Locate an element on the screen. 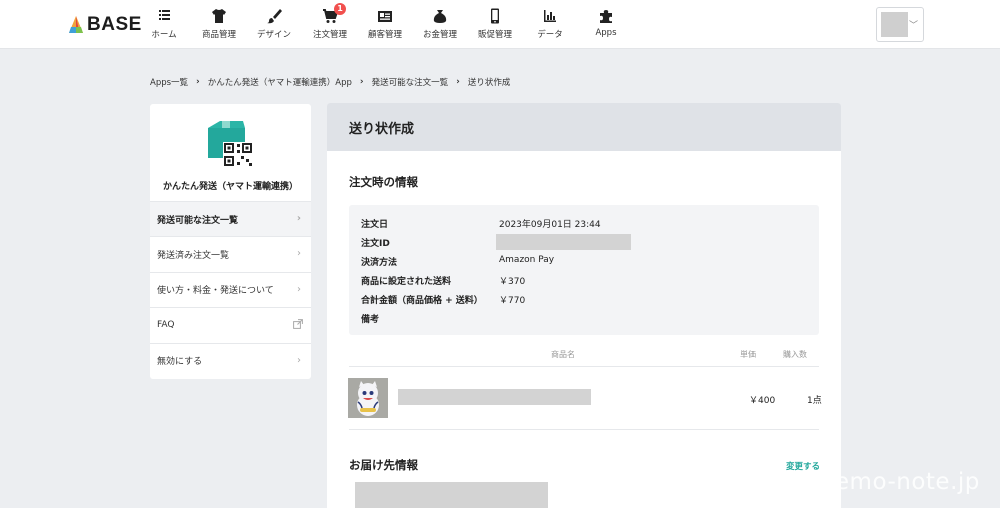 The height and width of the screenshot is (508, 1000). nav-orders: 1 注文管理 is located at coordinates (330, 22).